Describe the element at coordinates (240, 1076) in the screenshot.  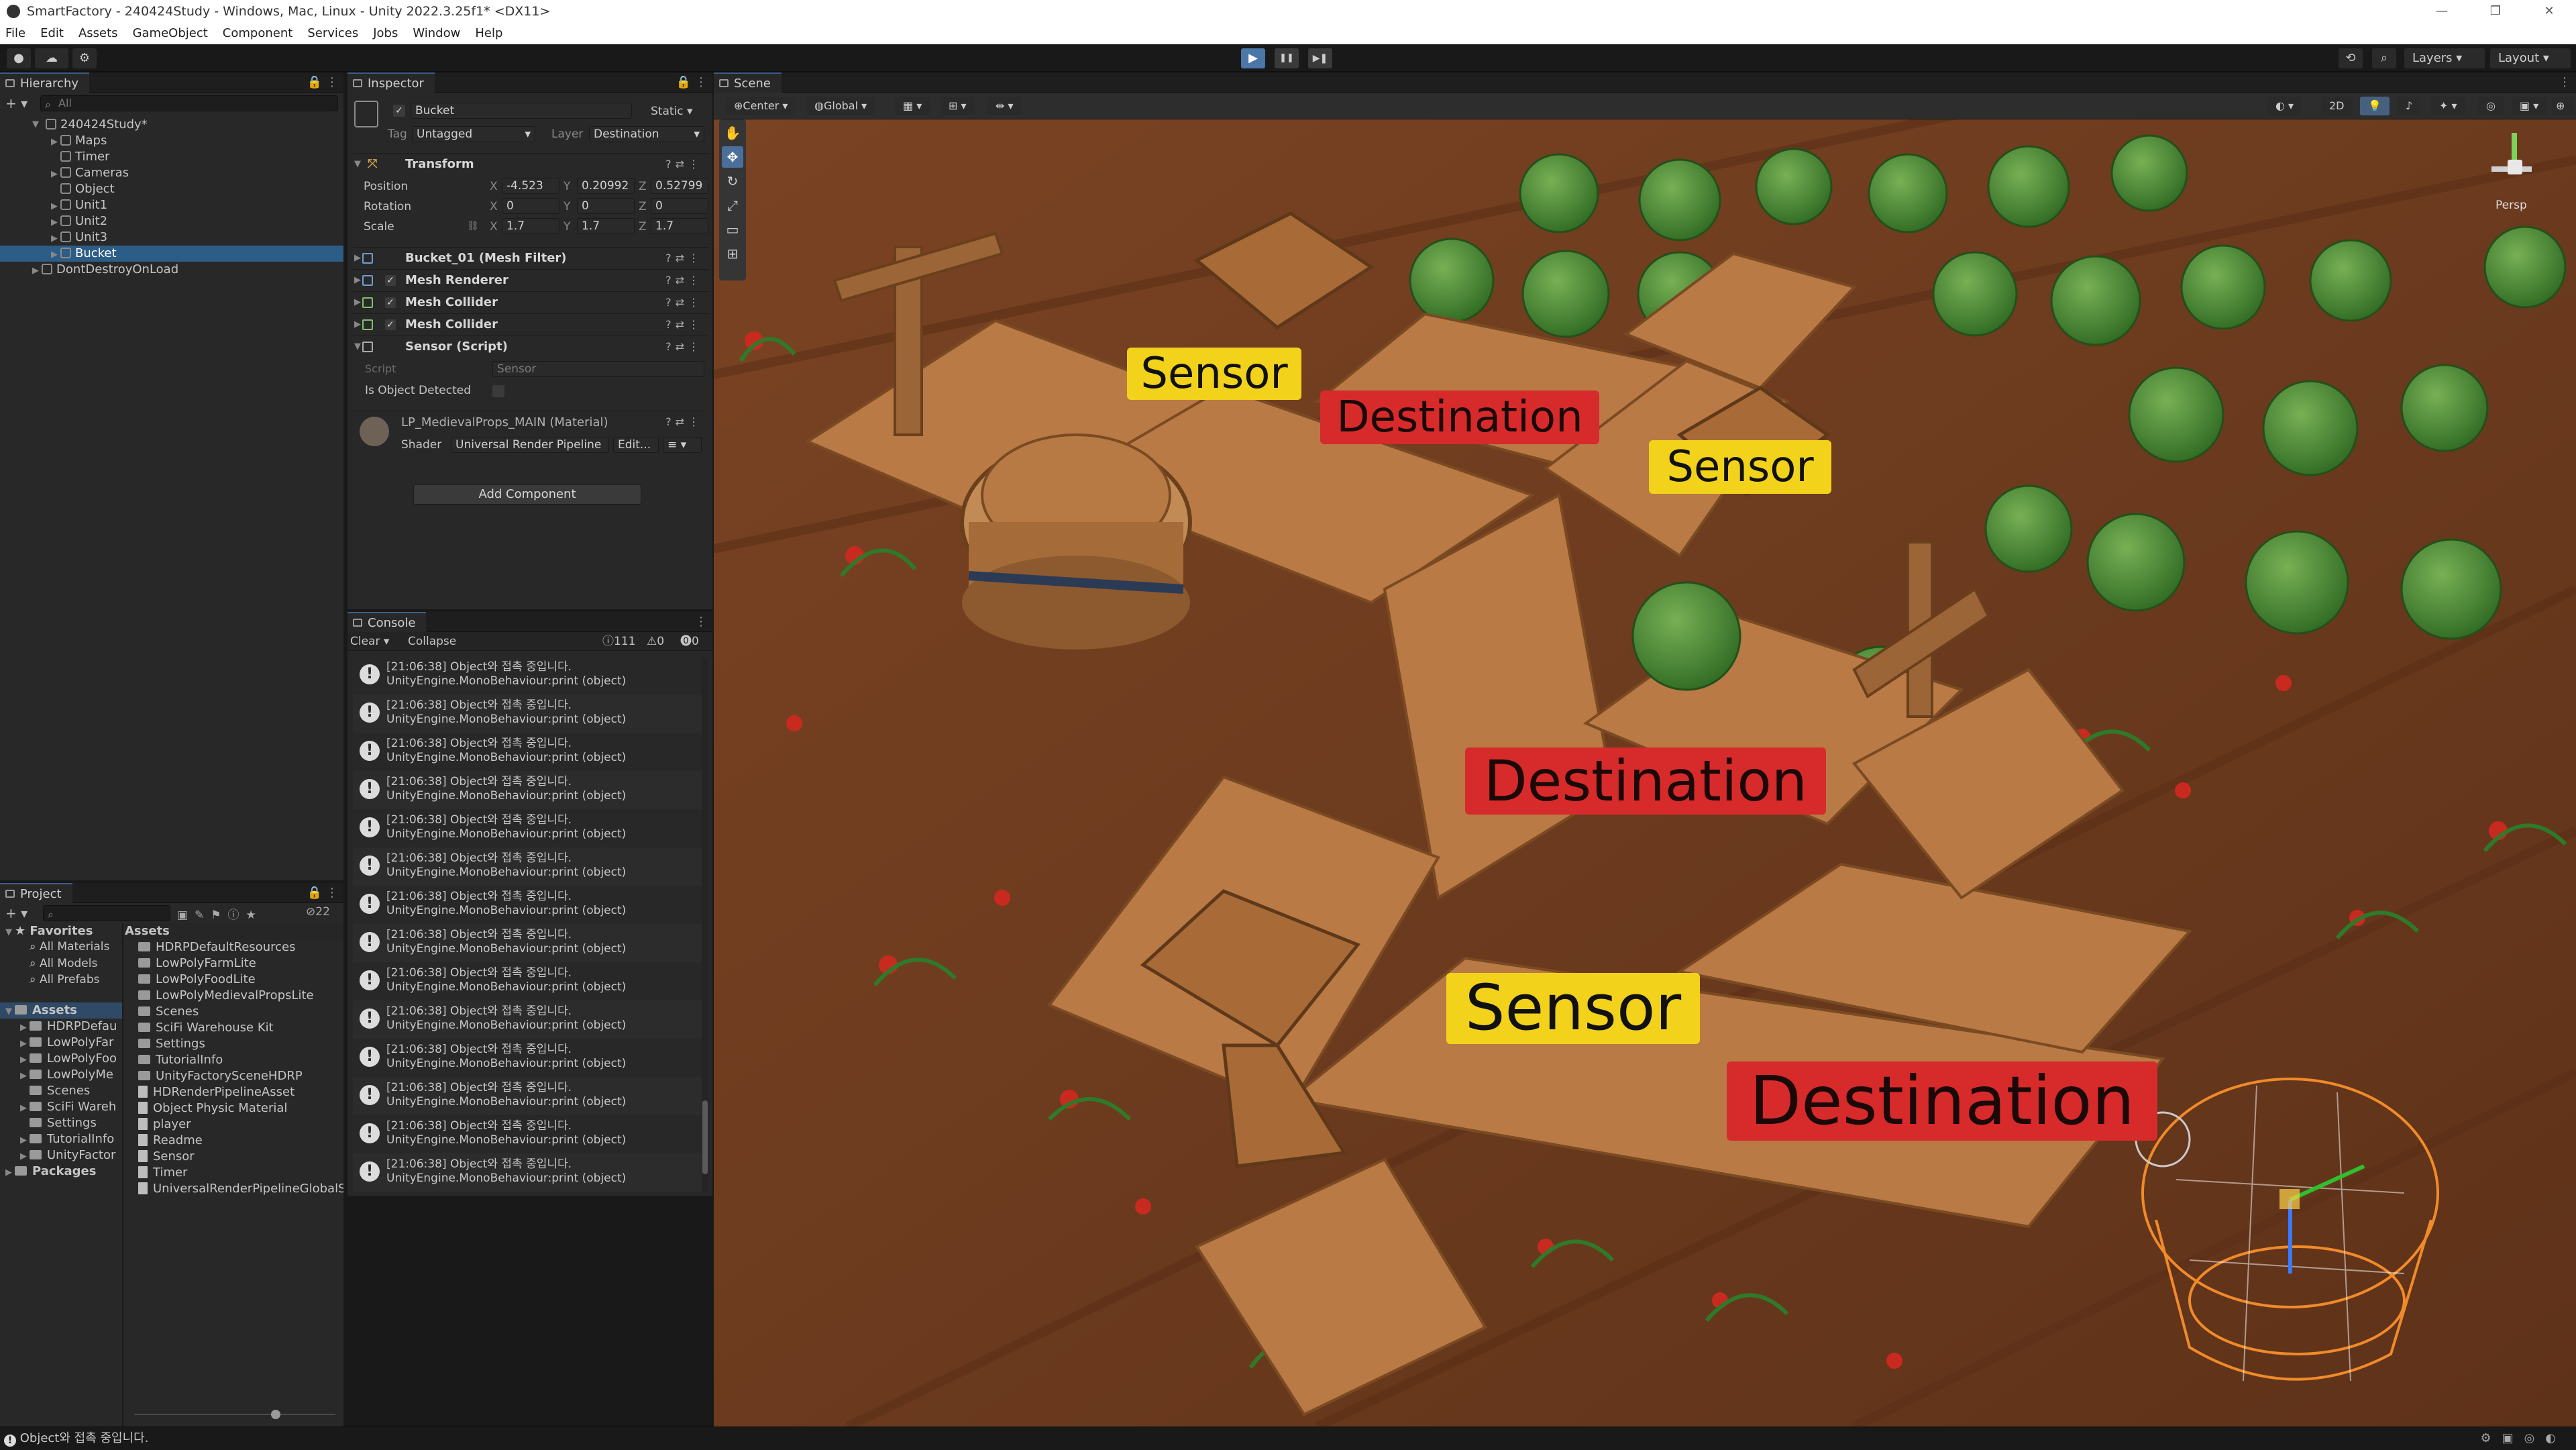
I see `asset-folder: UnityFactorySceneHDRP` at that location.